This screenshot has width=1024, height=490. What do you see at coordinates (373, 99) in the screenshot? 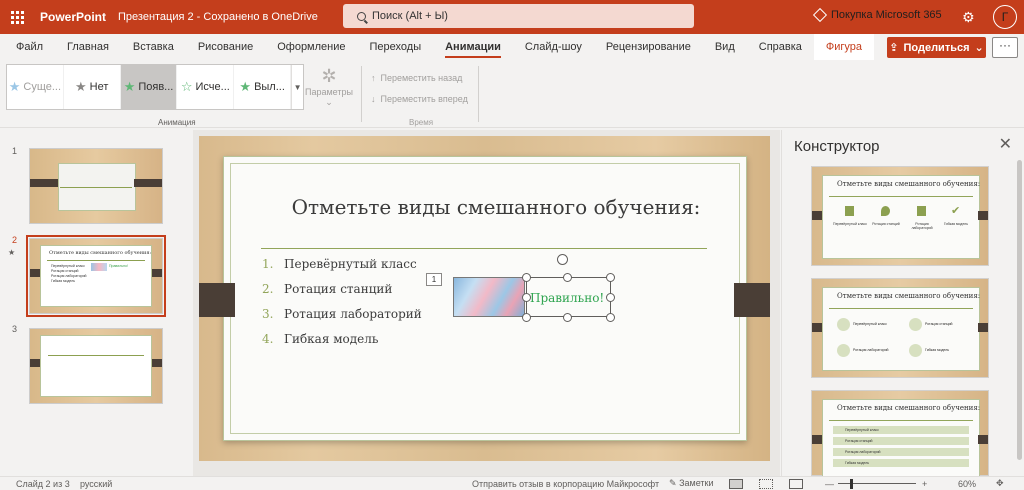
I see `arrow-down-icon: ↓` at bounding box center [373, 99].